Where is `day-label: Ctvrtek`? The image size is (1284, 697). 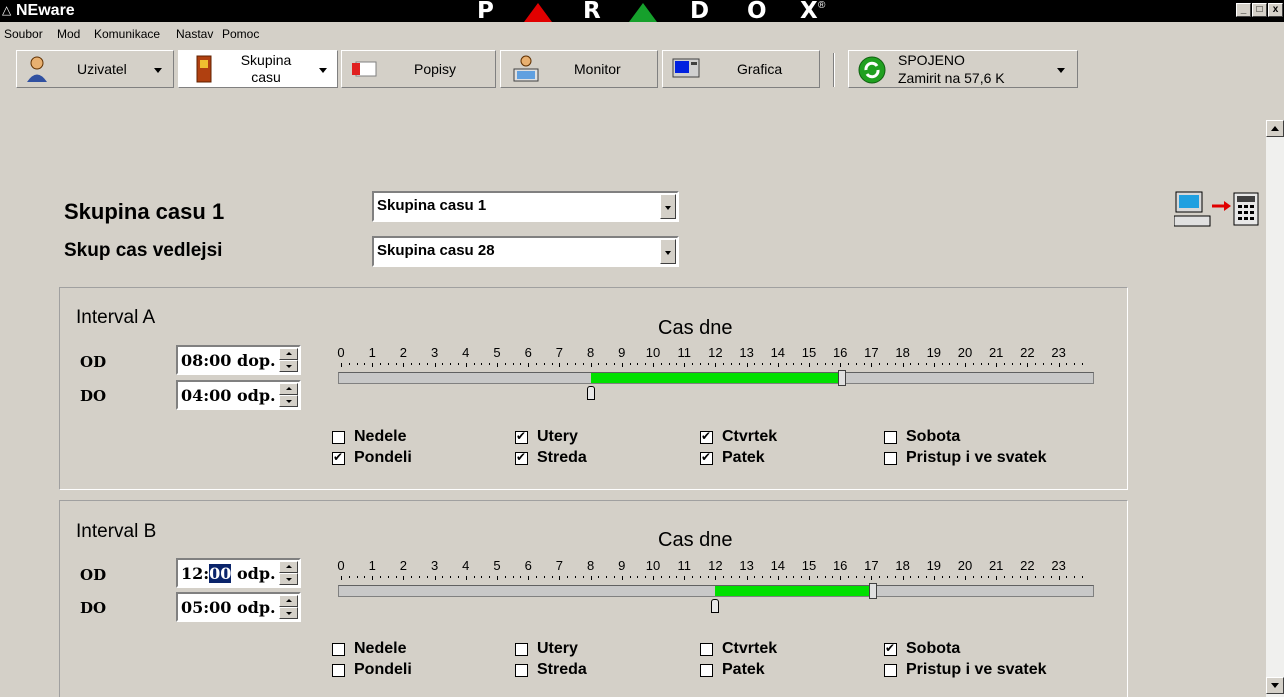
day-label: Ctvrtek is located at coordinates (750, 648).